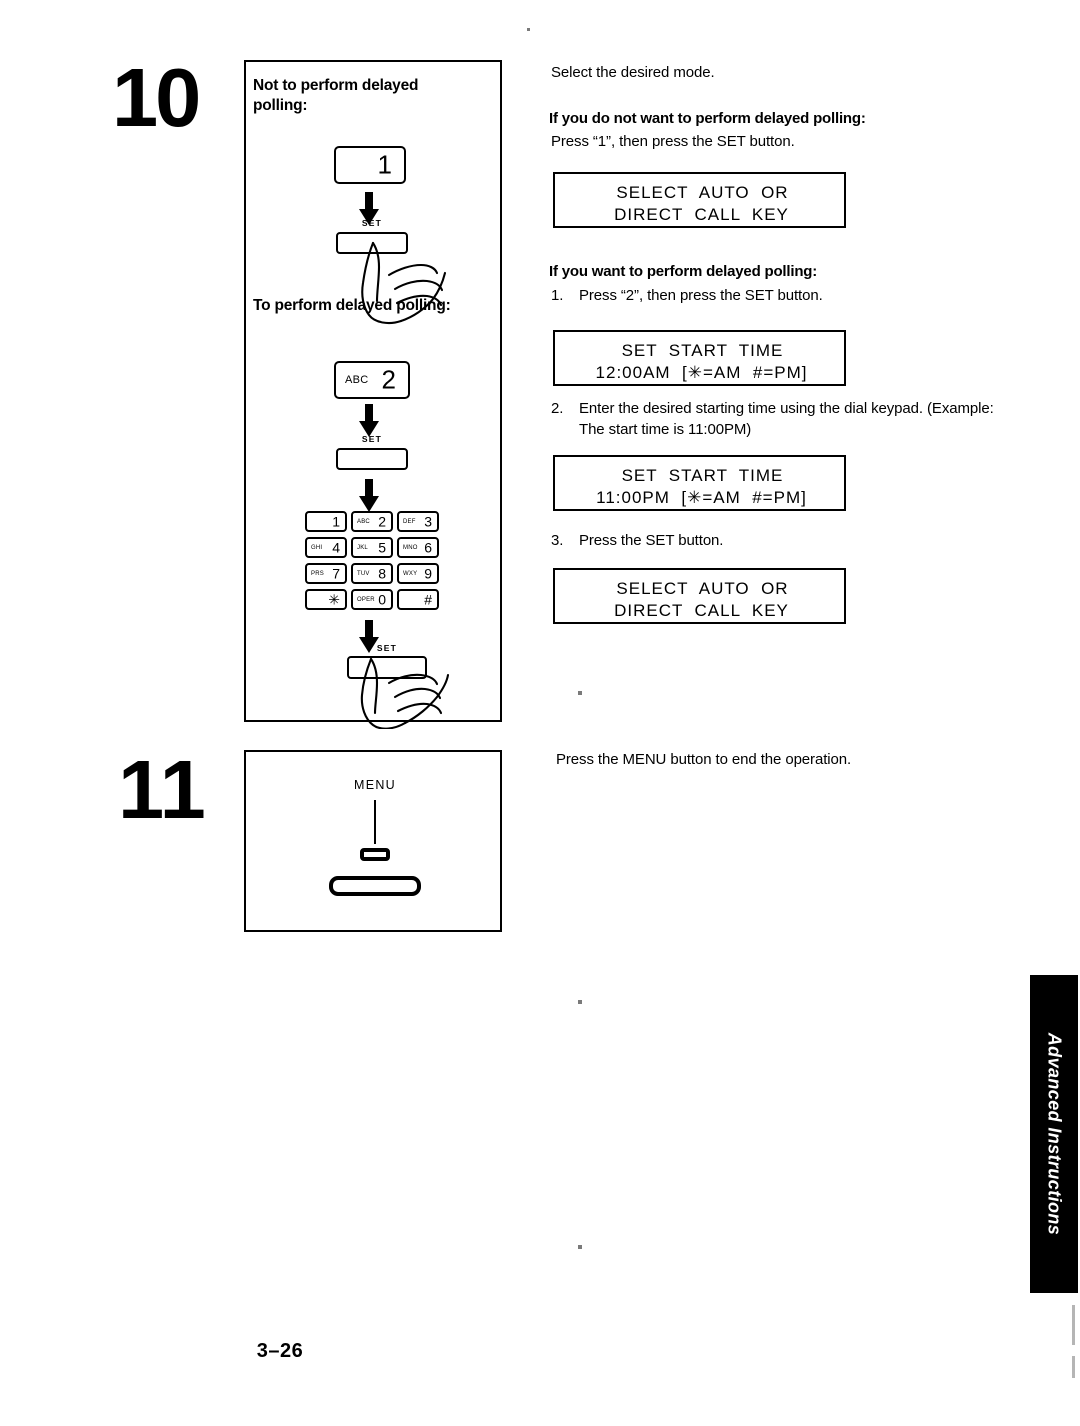 Image resolution: width=1080 pixels, height=1426 pixels. Describe the element at coordinates (156, 97) in the screenshot. I see `step-number-10: 10` at that location.